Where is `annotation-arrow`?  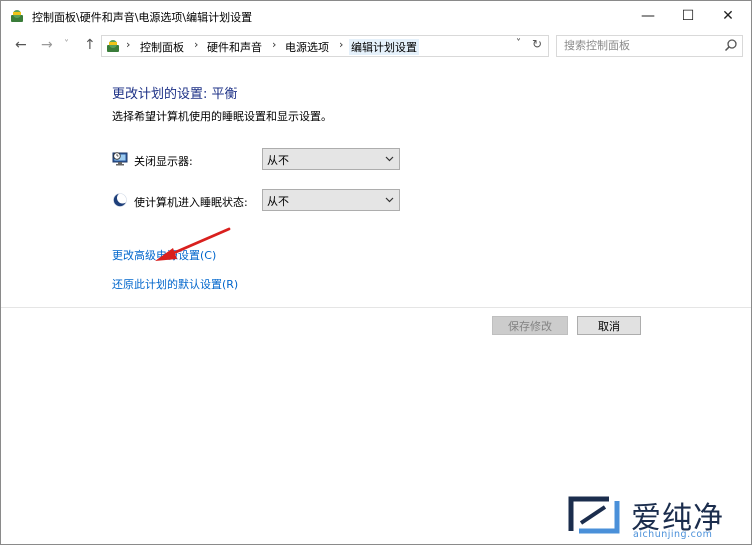
annotation-arrow is located at coordinates (193, 244).